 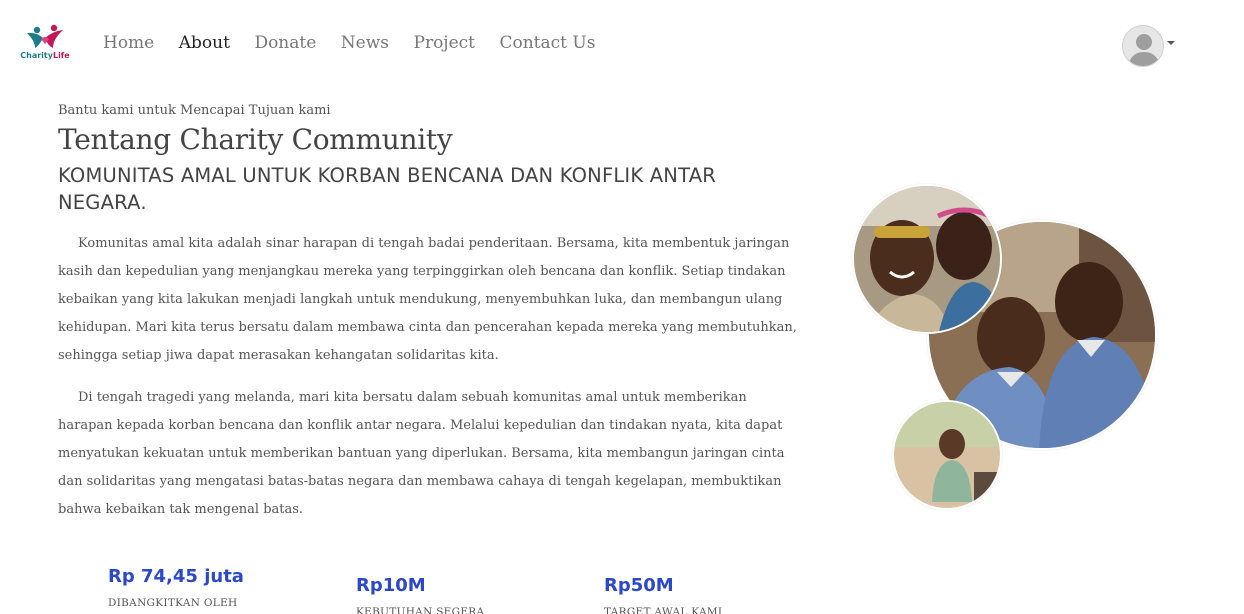 I want to click on page-title: Tentang Charity Community, so click(x=255, y=139).